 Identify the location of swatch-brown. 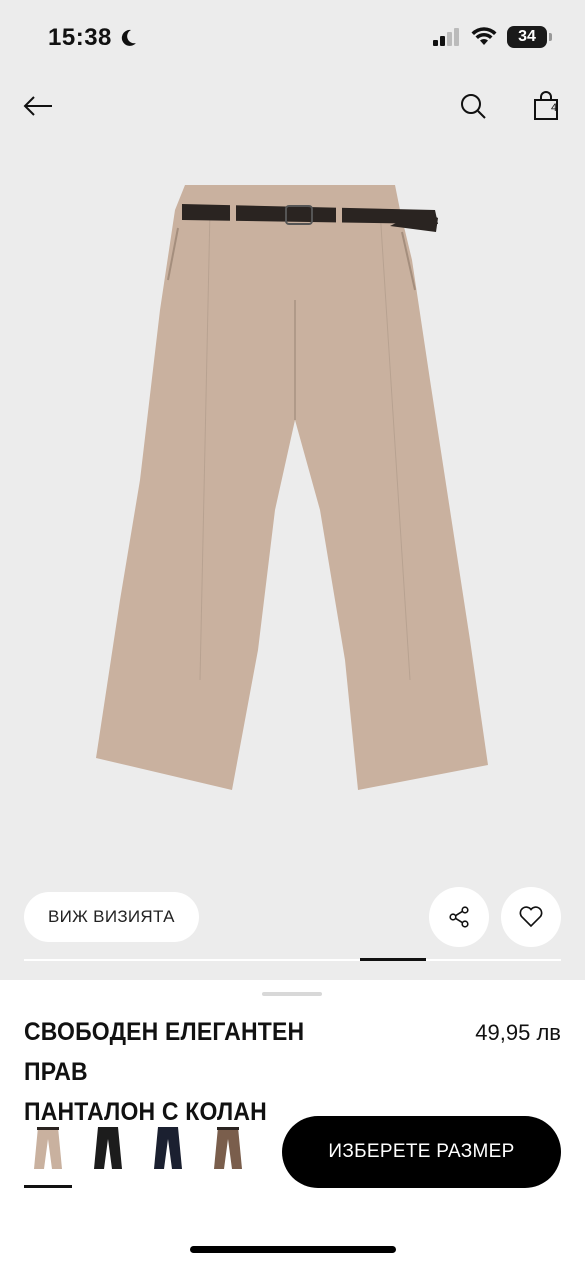
(228, 1148).